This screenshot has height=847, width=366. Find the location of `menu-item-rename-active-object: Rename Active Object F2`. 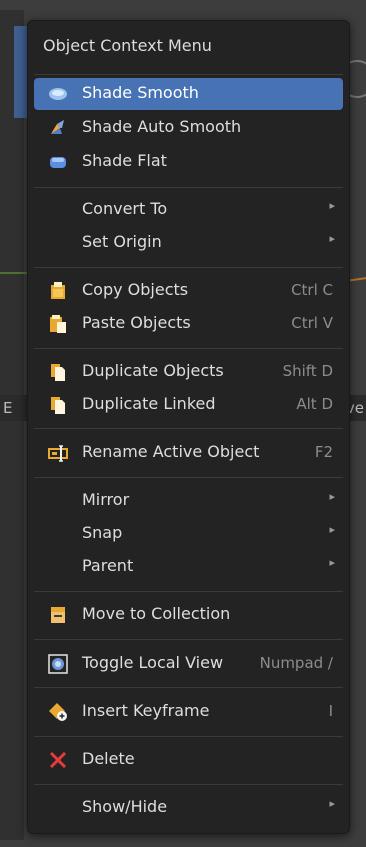

menu-item-rename-active-object: Rename Active Object F2 is located at coordinates (188, 453).